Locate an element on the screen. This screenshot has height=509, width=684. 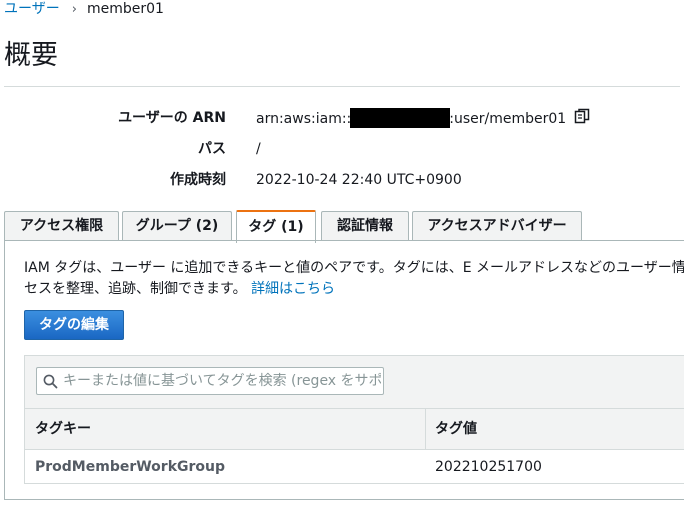
copy-icon is located at coordinates (582, 119).